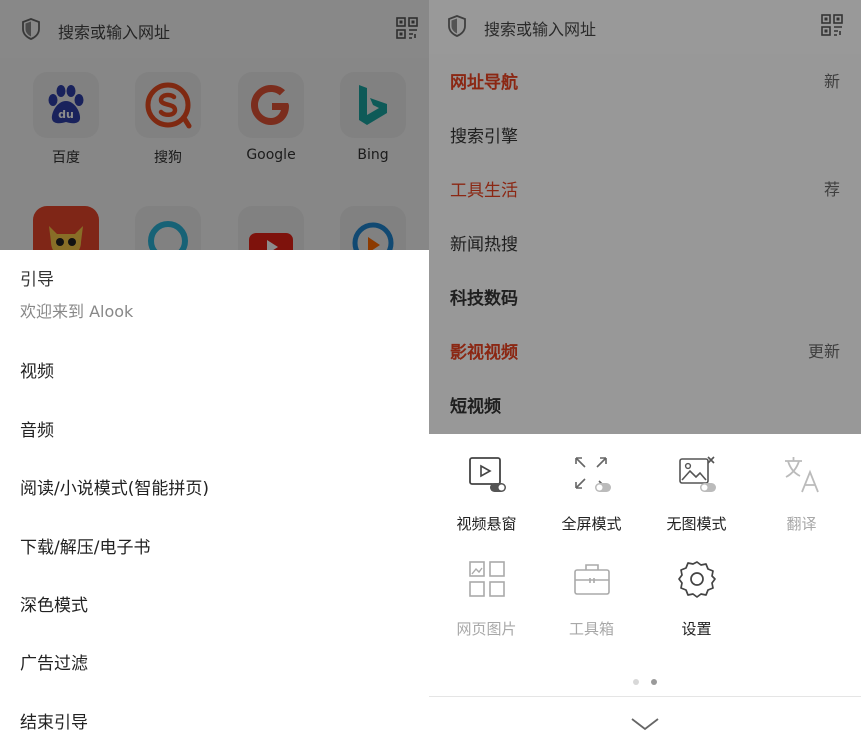  Describe the element at coordinates (591, 524) in the screenshot. I see `tool-label: 全屏模式` at that location.